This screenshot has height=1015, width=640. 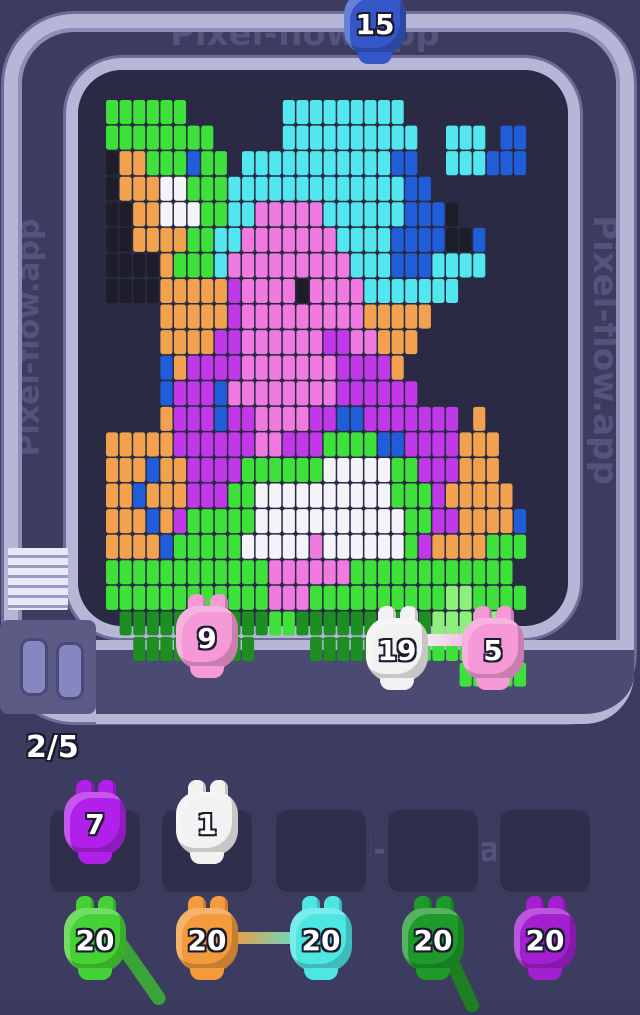 I want to click on top-conveyor-pig: 15, so click(x=375, y=32).